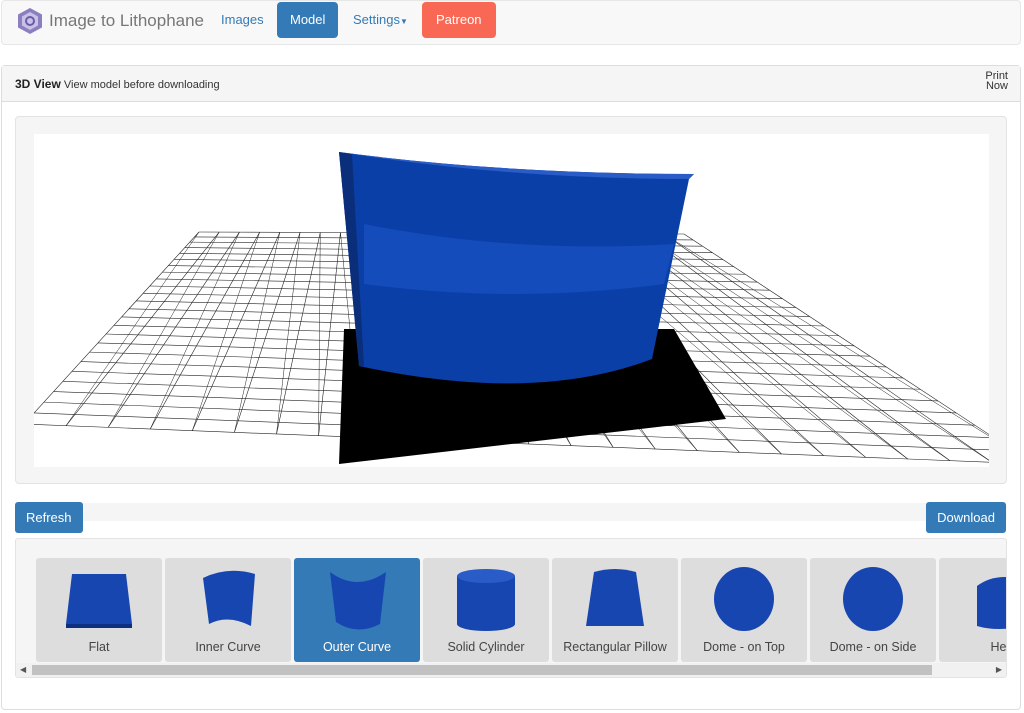  I want to click on panel-title: 3D View, so click(38, 84).